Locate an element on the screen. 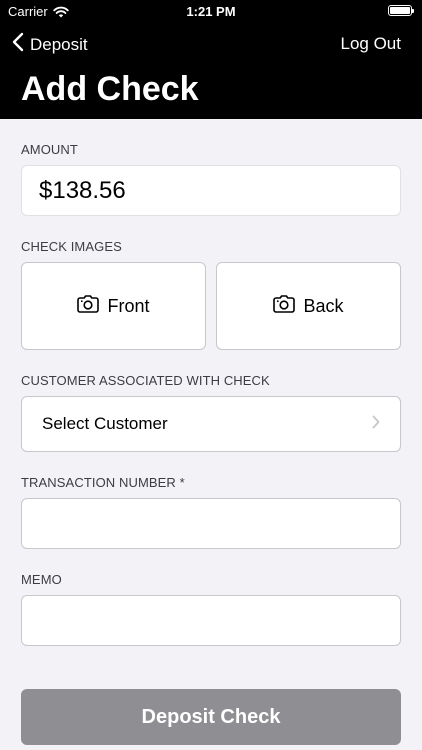  memo-input is located at coordinates (211, 620).